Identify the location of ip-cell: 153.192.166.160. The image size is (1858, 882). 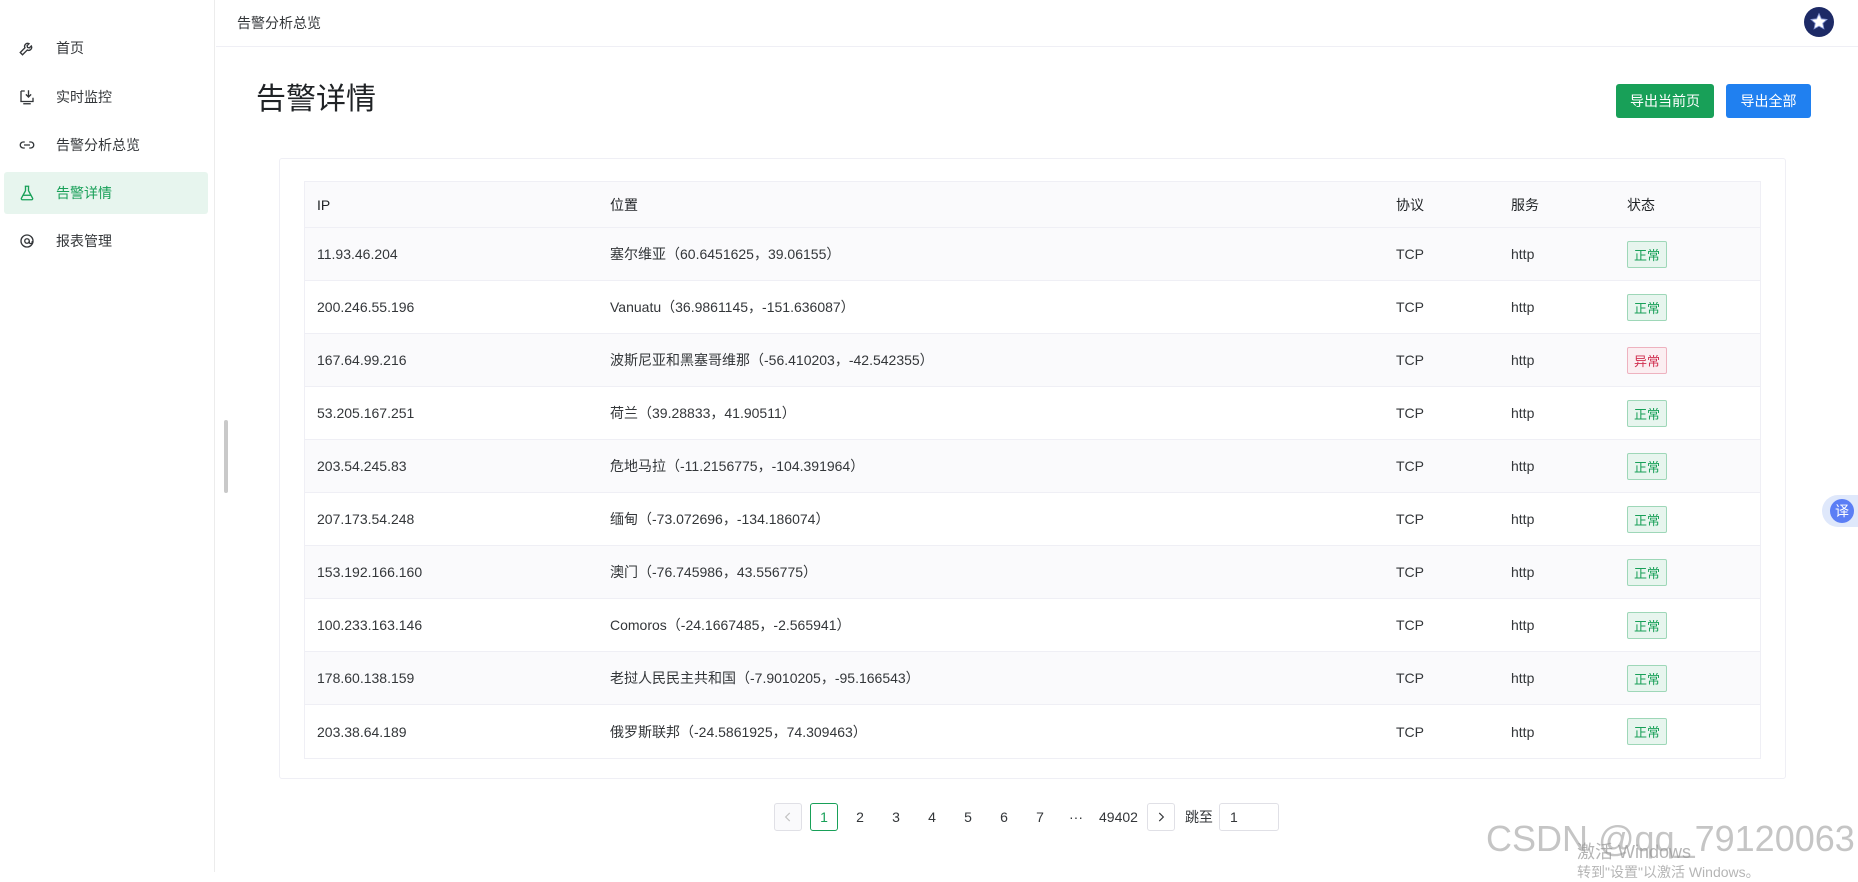
(370, 572).